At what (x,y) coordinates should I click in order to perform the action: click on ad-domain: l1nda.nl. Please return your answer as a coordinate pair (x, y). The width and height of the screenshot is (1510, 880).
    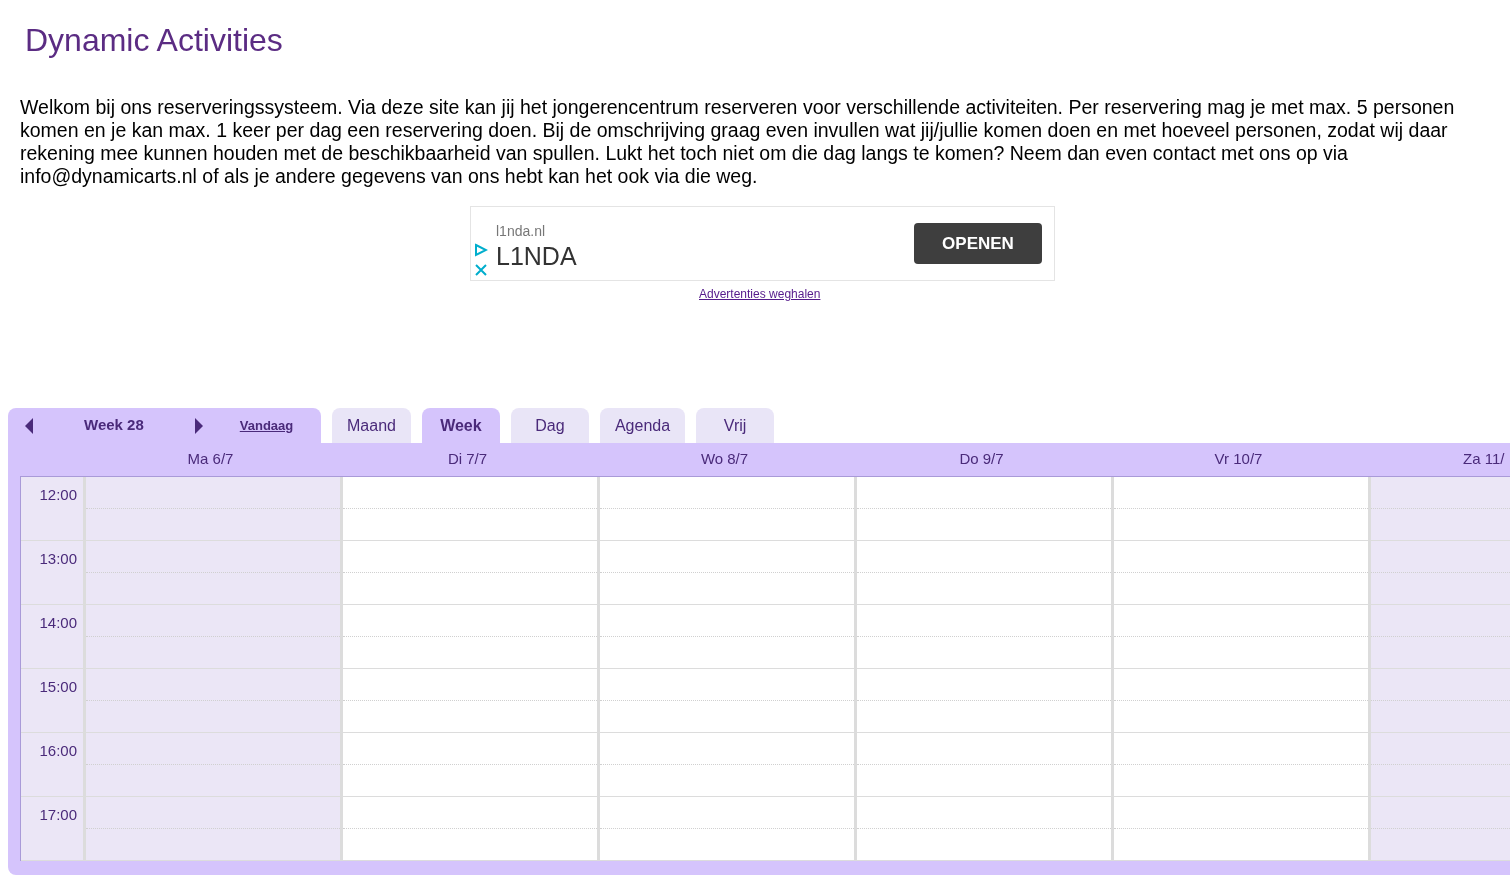
    Looking at the image, I should click on (521, 231).